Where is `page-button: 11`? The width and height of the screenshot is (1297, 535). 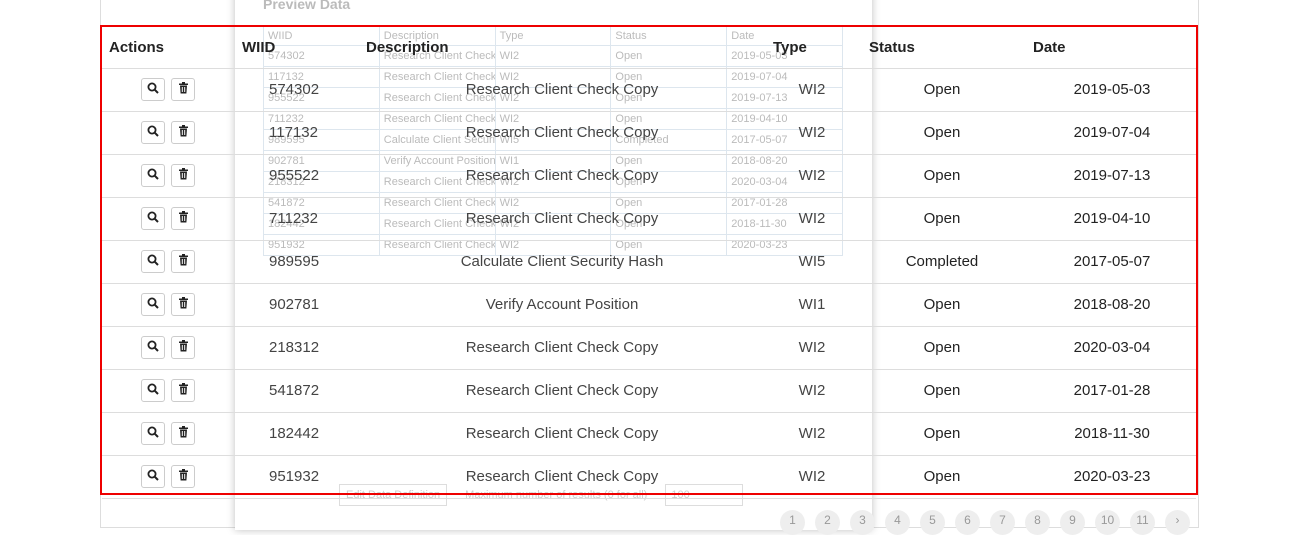 page-button: 11 is located at coordinates (1142, 522).